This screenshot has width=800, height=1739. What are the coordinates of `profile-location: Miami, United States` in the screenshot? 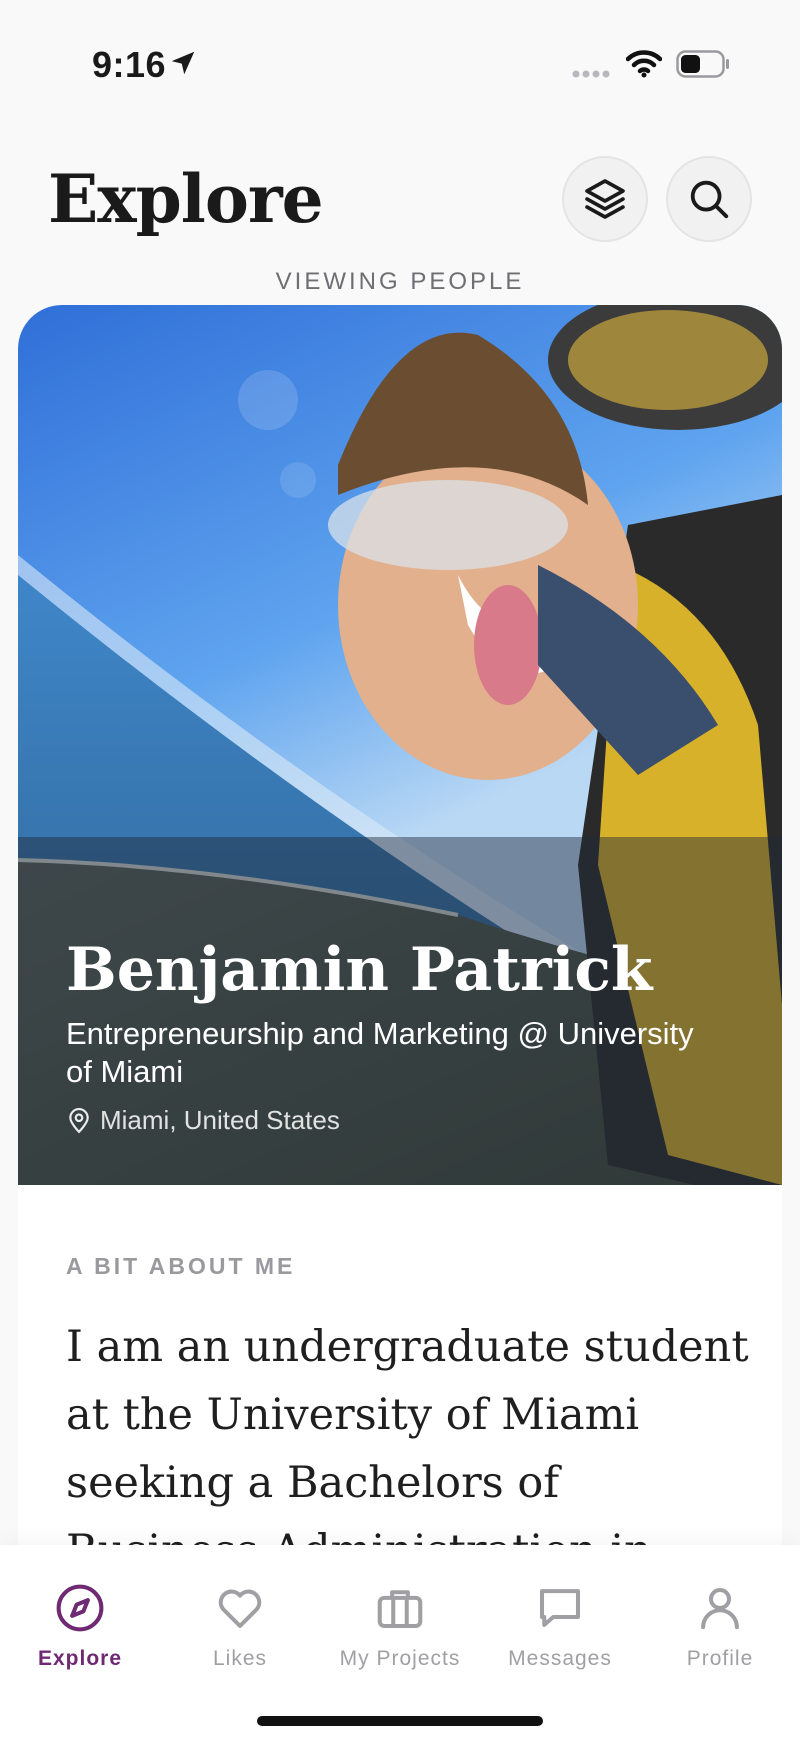 It's located at (203, 1120).